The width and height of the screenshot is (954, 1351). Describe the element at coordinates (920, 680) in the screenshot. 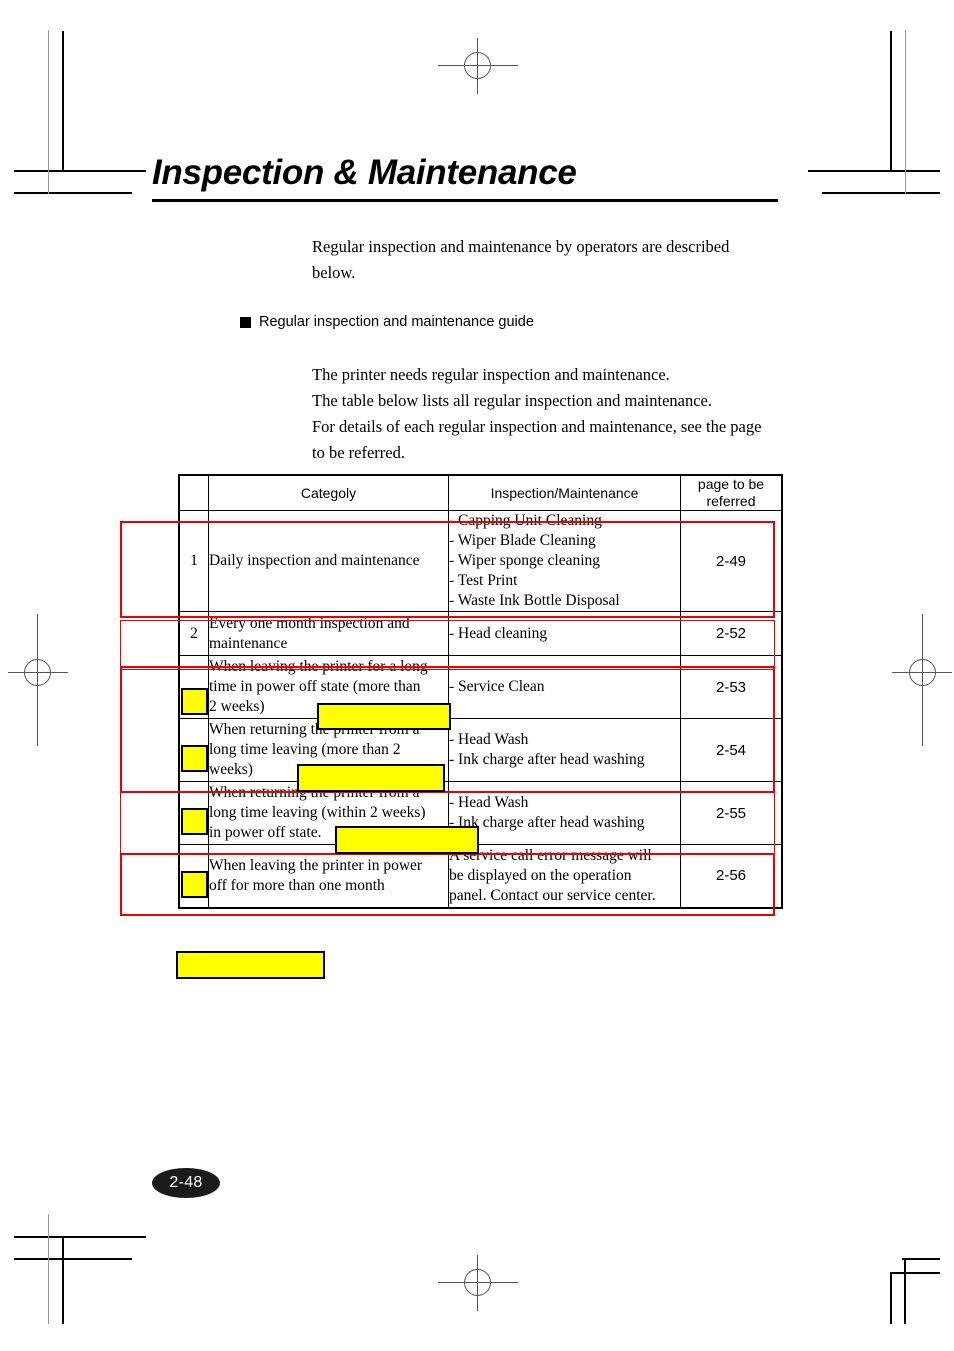

I see `registration-mark-right` at that location.